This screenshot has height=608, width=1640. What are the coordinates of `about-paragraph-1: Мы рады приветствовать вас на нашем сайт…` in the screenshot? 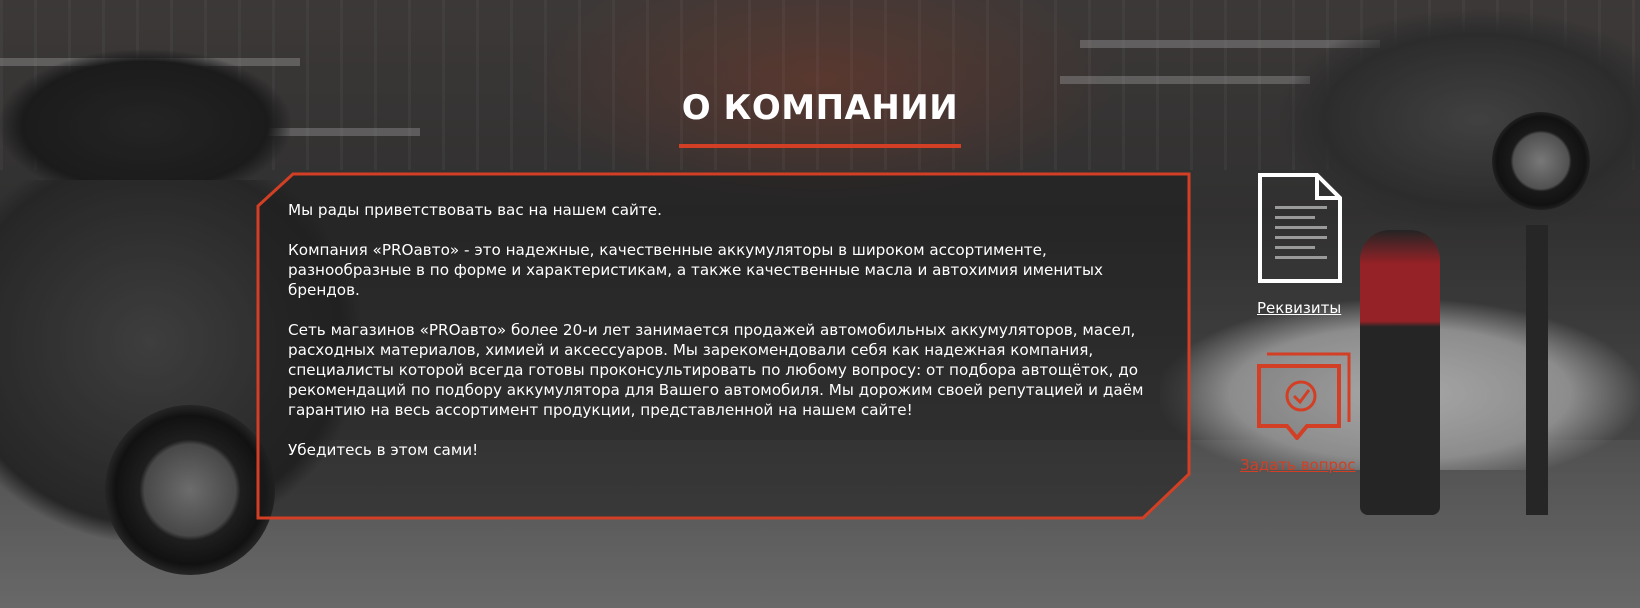 It's located at (475, 210).